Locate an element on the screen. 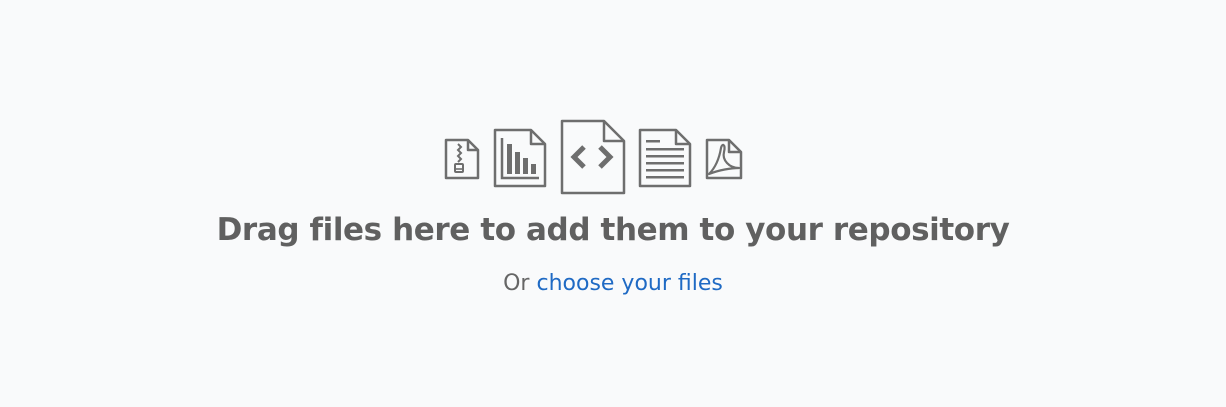 This screenshot has height=407, width=1226. file-zip-icon is located at coordinates (462, 159).